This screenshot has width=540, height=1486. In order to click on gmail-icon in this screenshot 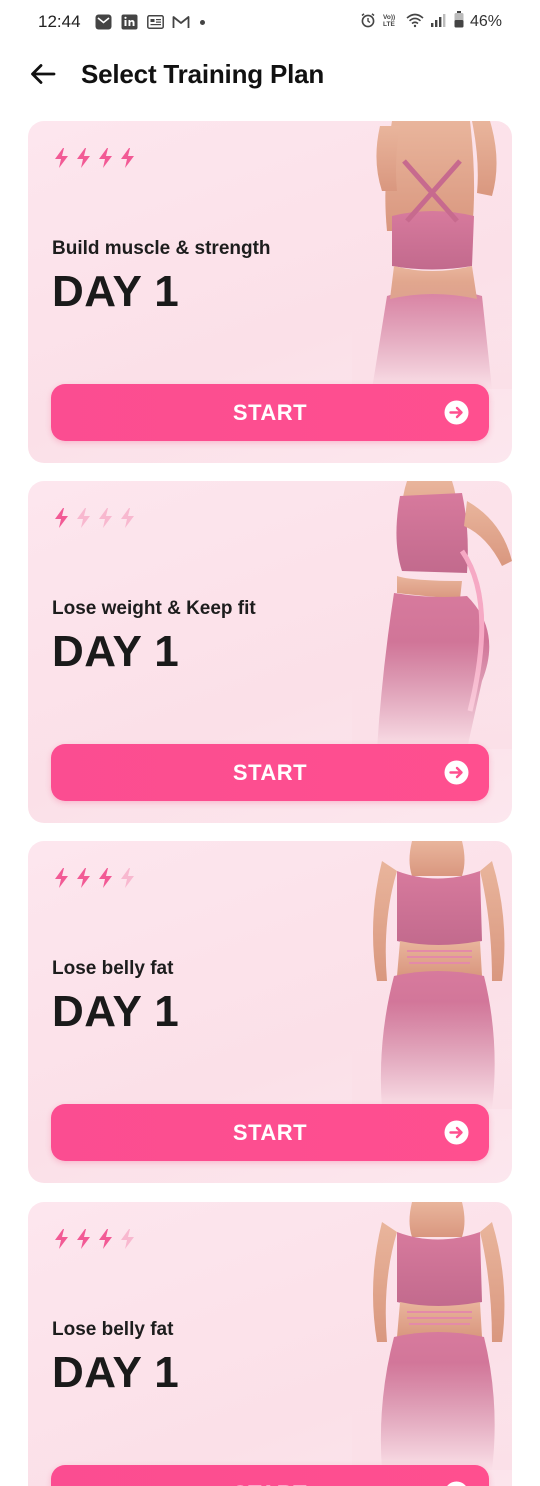, I will do `click(181, 22)`.